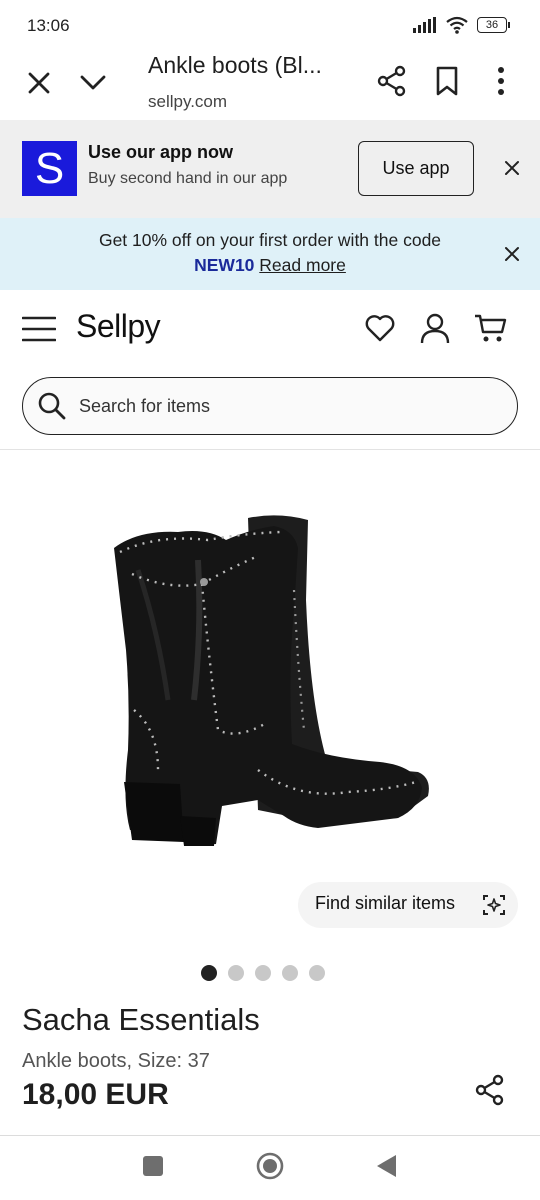 Image resolution: width=540 pixels, height=1200 pixels. Describe the element at coordinates (270, 449) in the screenshot. I see `divider` at that location.